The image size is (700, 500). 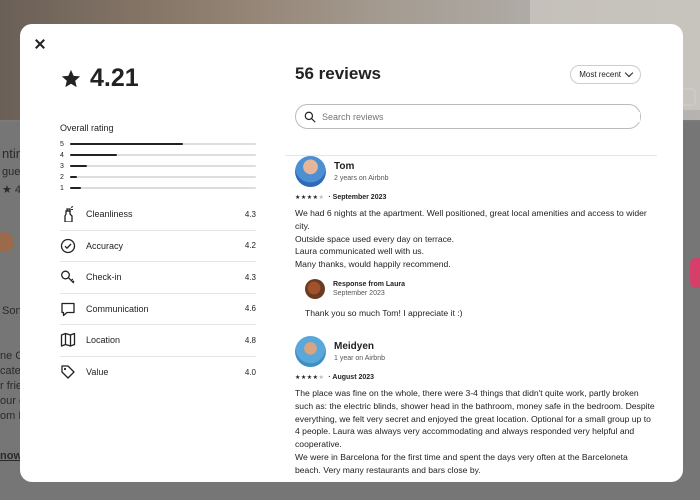 I want to click on review-rating-line: ★★★★★ · September 2023, so click(x=475, y=197).